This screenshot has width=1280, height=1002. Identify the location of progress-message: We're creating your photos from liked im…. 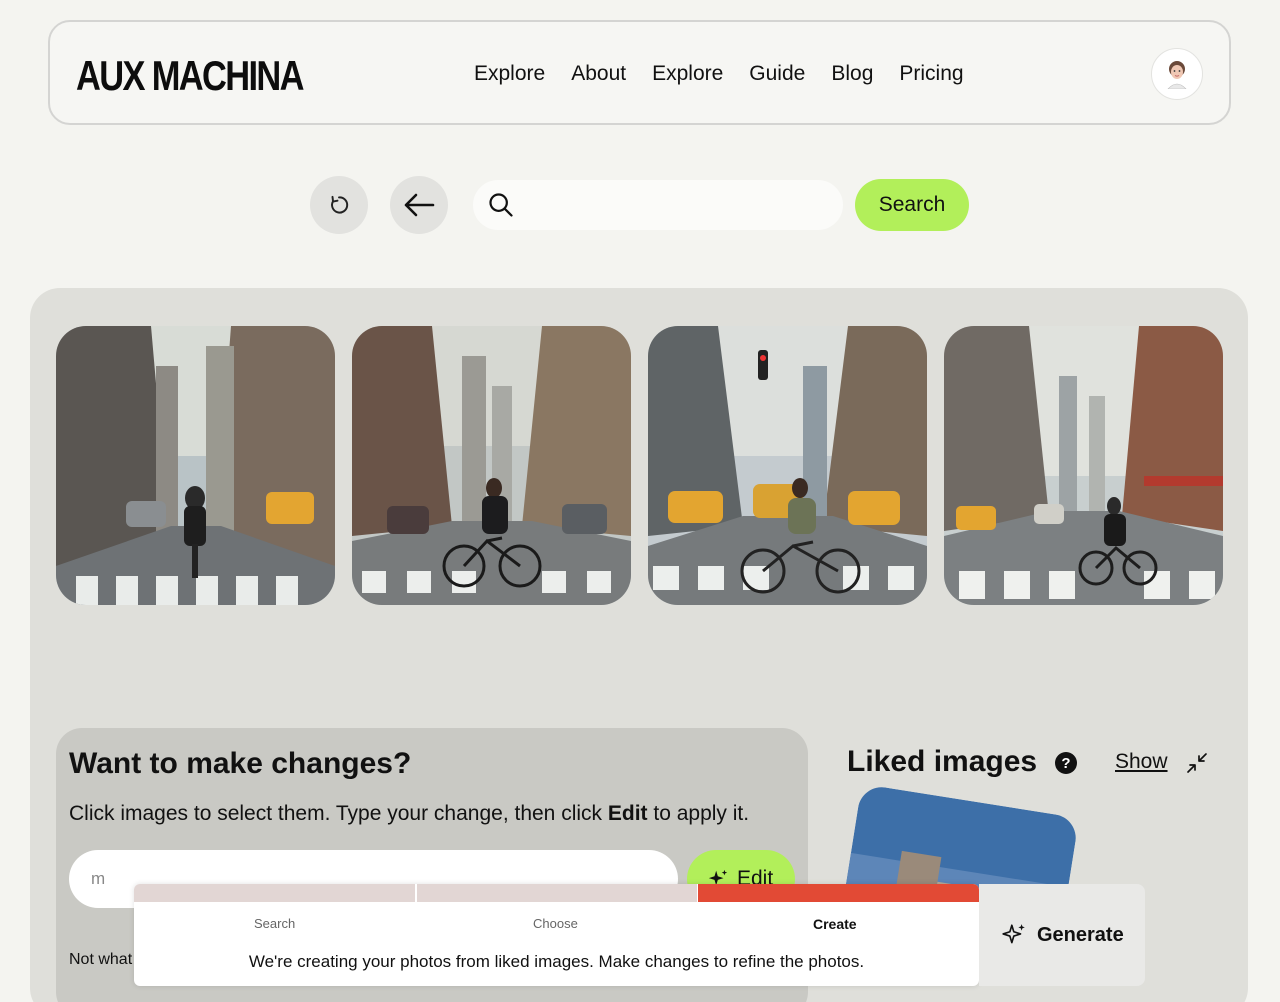
(556, 961).